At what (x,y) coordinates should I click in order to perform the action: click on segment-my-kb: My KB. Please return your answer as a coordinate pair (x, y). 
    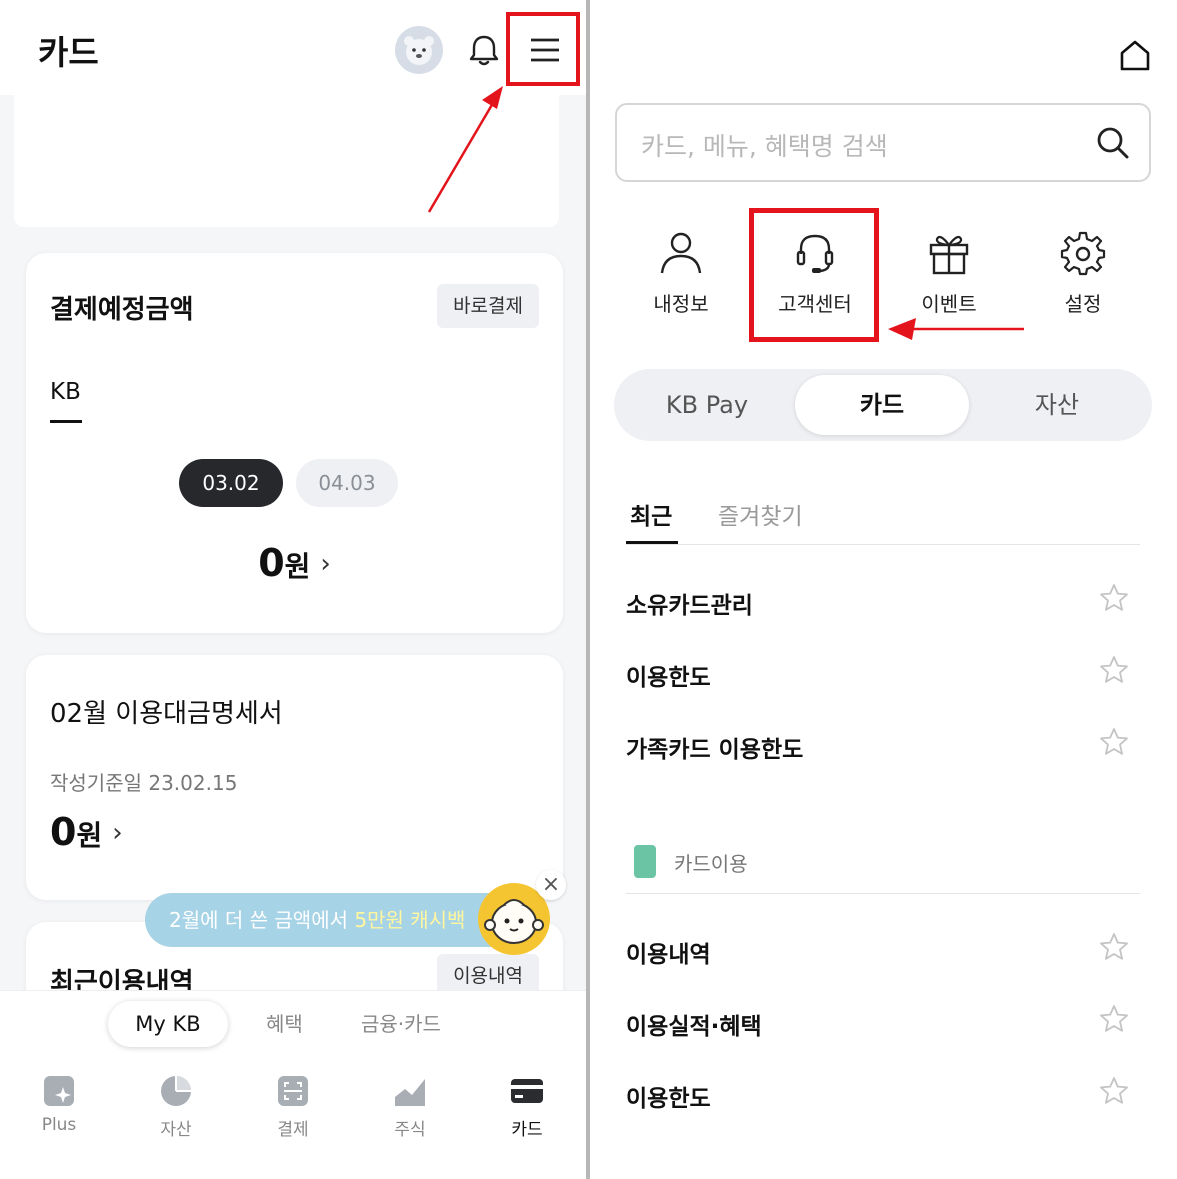
    Looking at the image, I should click on (168, 1024).